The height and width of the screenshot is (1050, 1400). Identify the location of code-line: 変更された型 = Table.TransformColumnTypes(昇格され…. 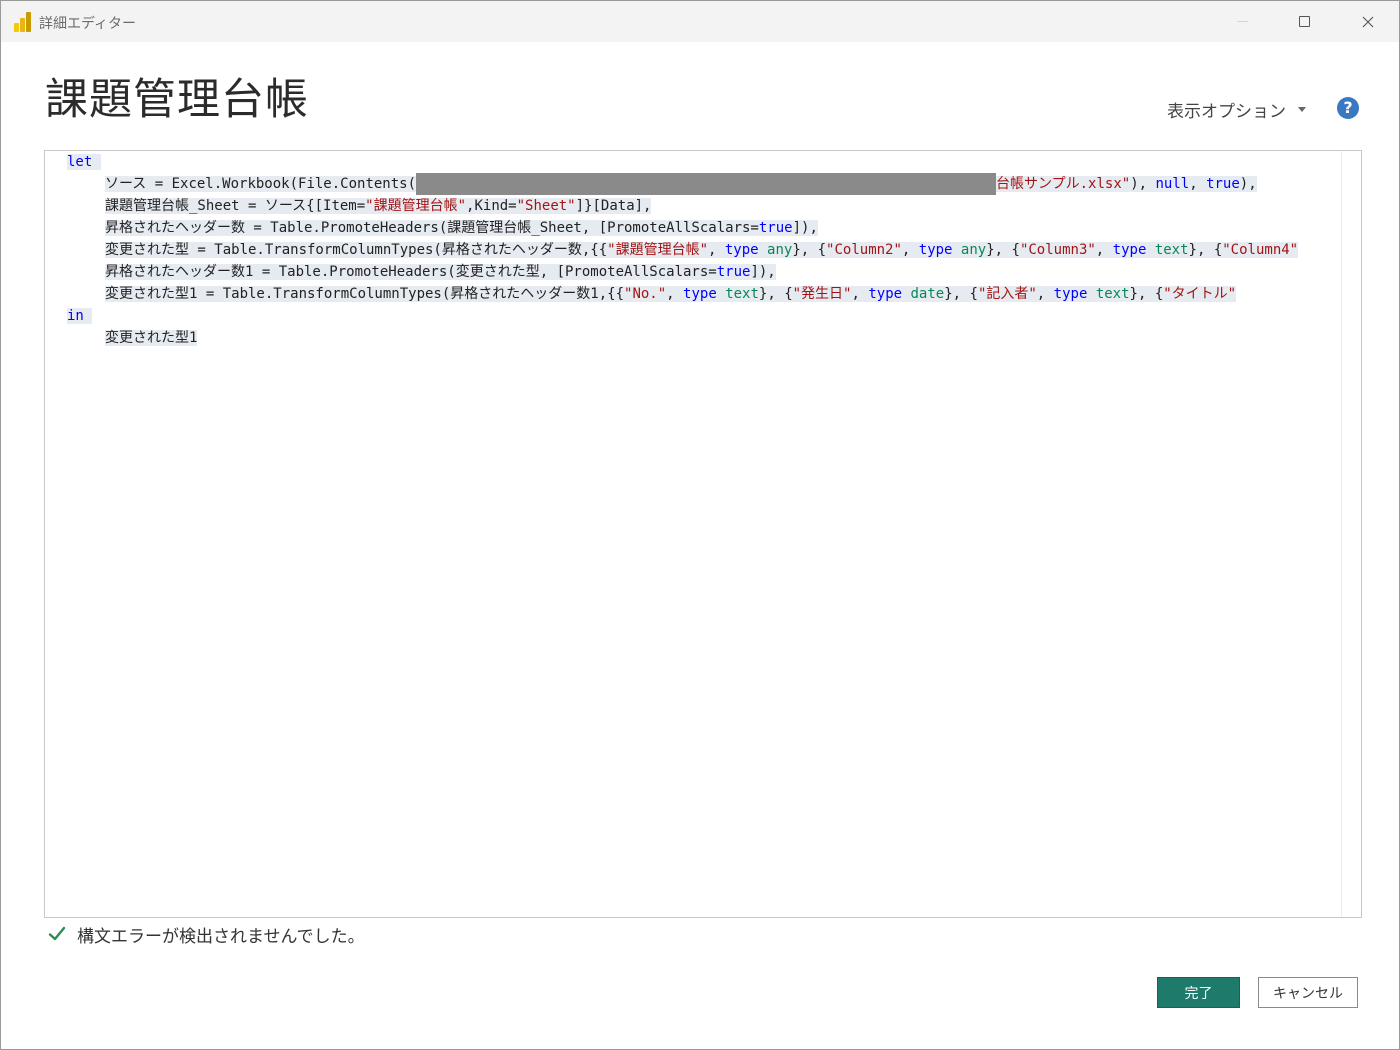
(704, 250).